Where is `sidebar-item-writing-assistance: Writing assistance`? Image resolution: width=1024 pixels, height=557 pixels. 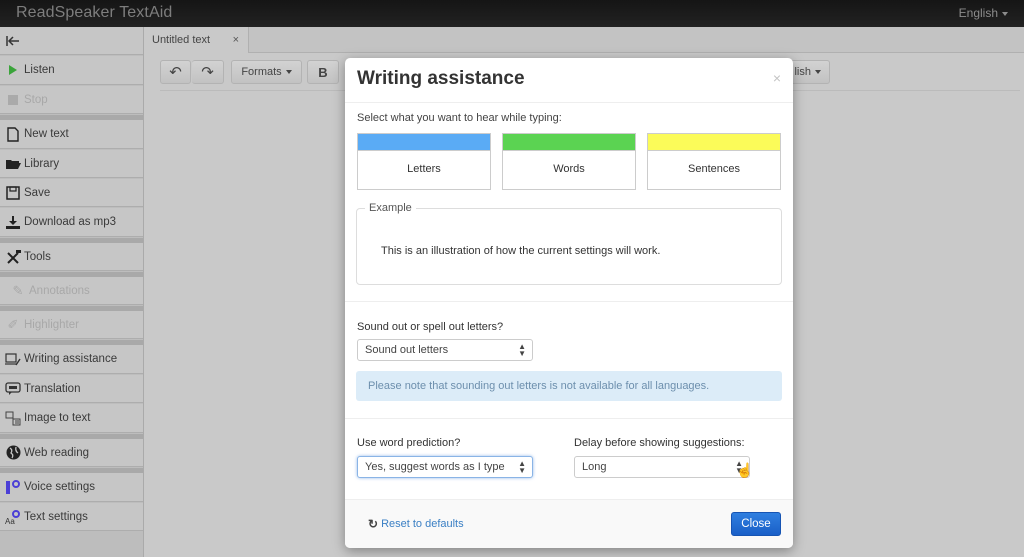
sidebar-item-writing-assistance: Writing assistance is located at coordinates (71, 359).